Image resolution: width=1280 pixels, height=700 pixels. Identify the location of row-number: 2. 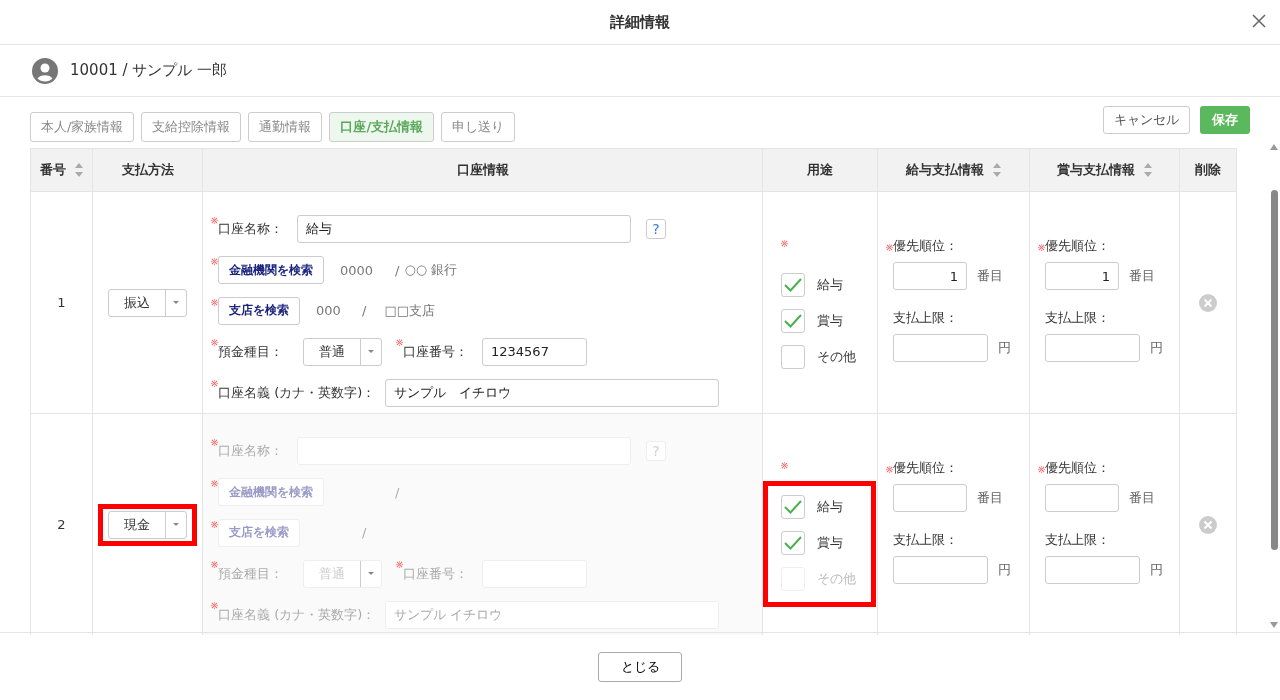
(61, 524).